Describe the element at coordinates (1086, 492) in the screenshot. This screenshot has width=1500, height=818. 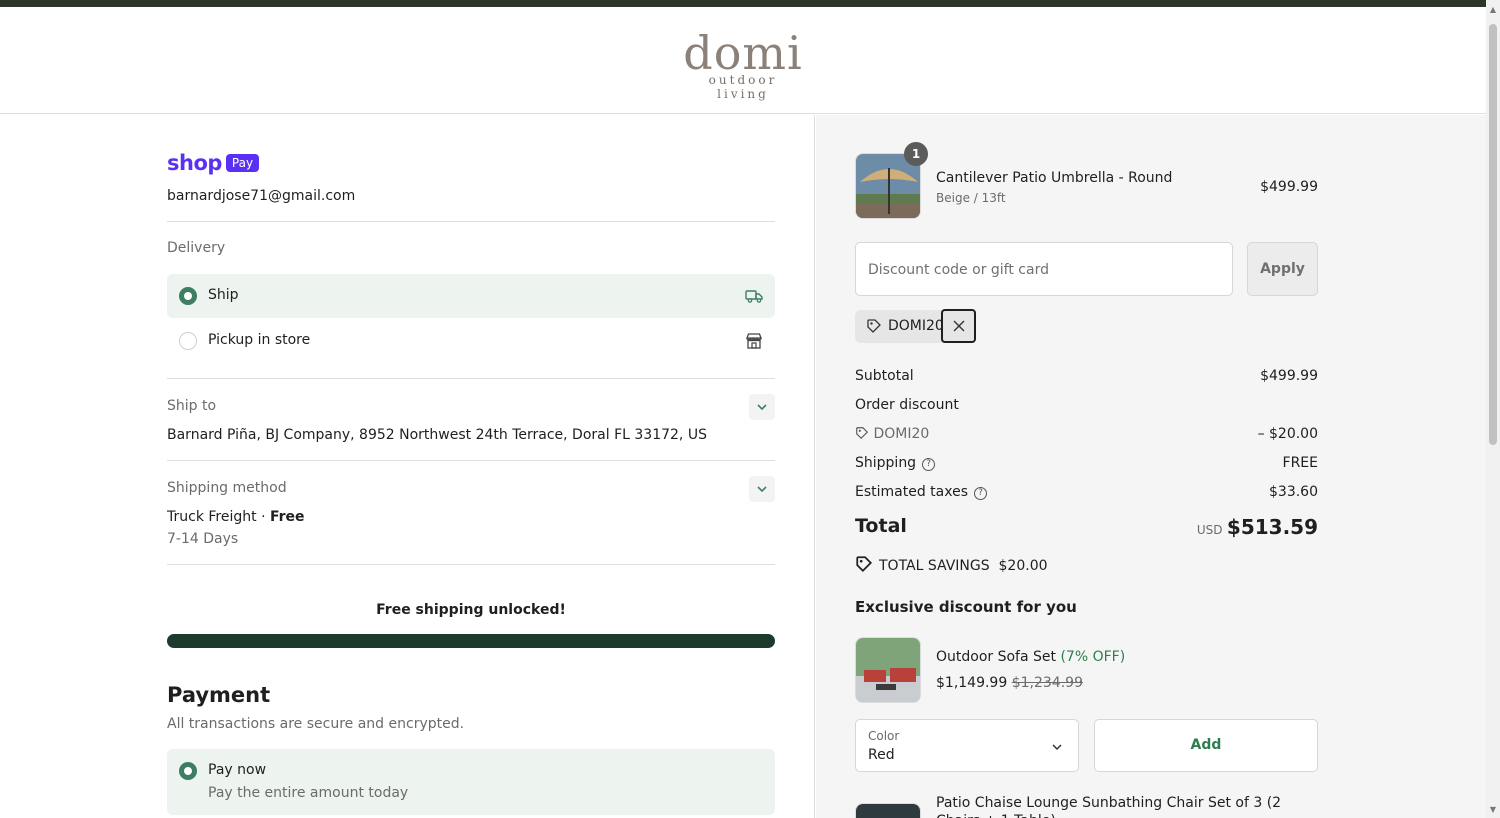
I see `taxes-row: Estimated taxes? $33.60` at that location.